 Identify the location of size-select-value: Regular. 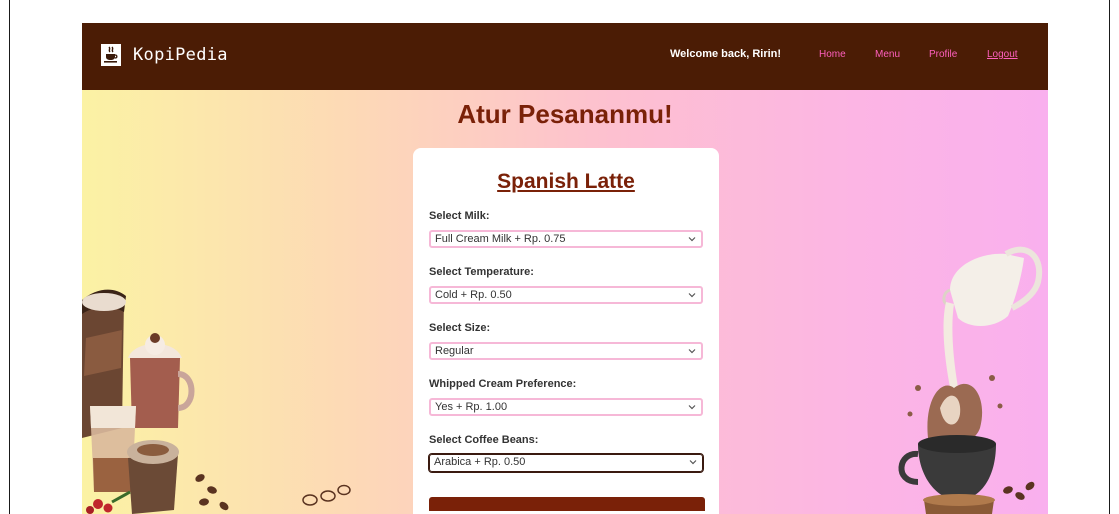
(454, 351).